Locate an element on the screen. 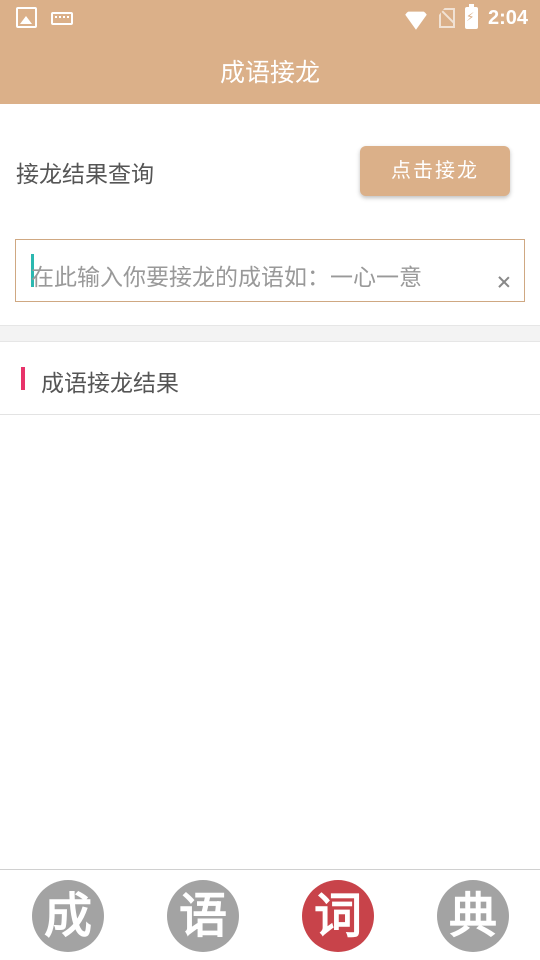  app-bar: 成语接龙 is located at coordinates (270, 70).